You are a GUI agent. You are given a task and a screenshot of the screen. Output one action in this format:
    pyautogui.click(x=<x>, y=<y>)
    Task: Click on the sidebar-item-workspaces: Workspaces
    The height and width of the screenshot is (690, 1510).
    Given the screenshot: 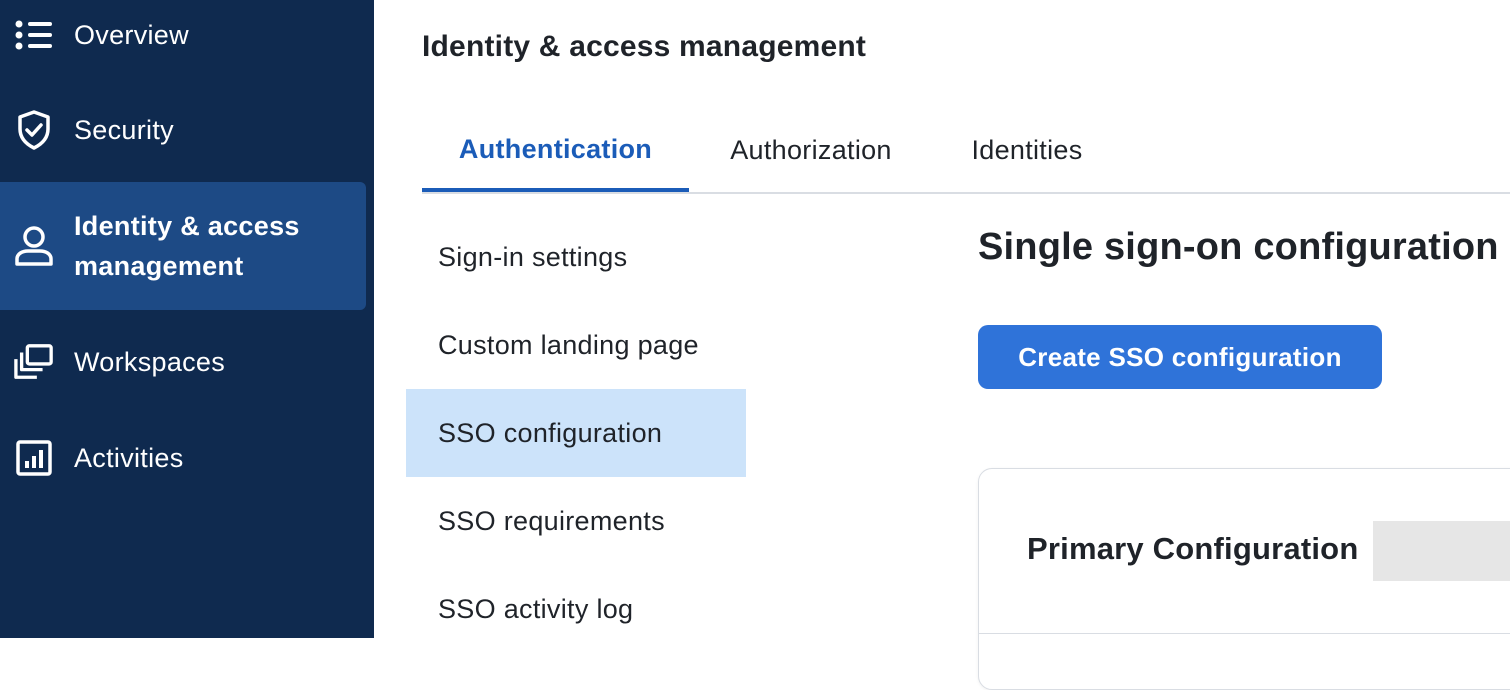 What is the action you would take?
    pyautogui.click(x=183, y=362)
    